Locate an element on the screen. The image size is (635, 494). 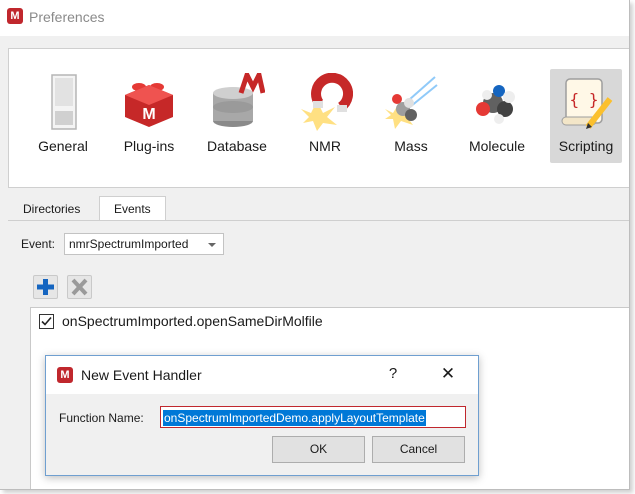
toolbar-label: Scripting is located at coordinates (586, 146).